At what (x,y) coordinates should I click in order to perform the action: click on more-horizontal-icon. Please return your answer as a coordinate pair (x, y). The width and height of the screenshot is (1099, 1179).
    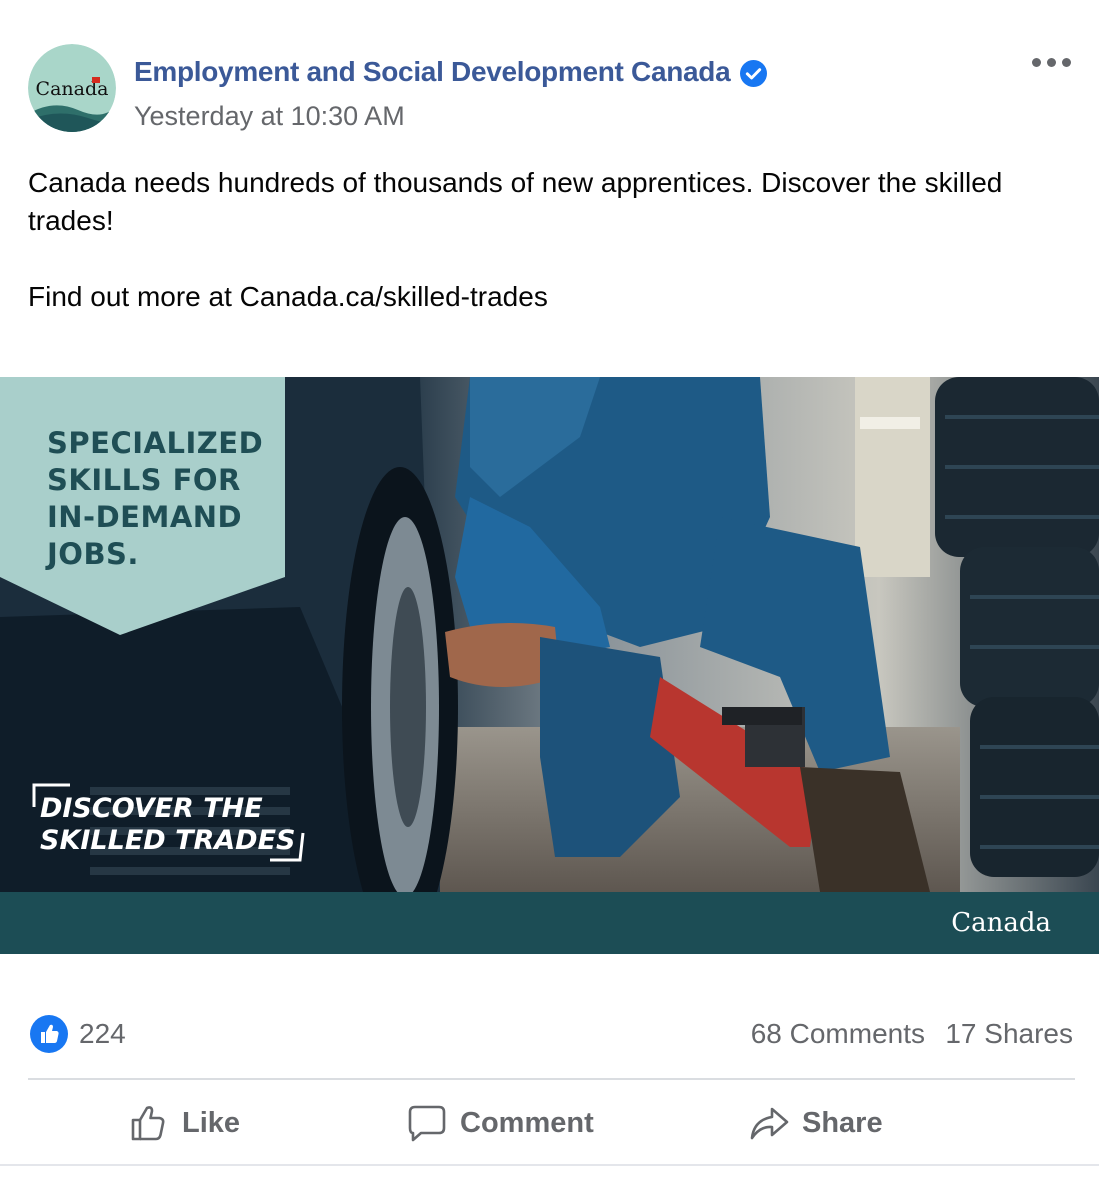
    Looking at the image, I should click on (1036, 62).